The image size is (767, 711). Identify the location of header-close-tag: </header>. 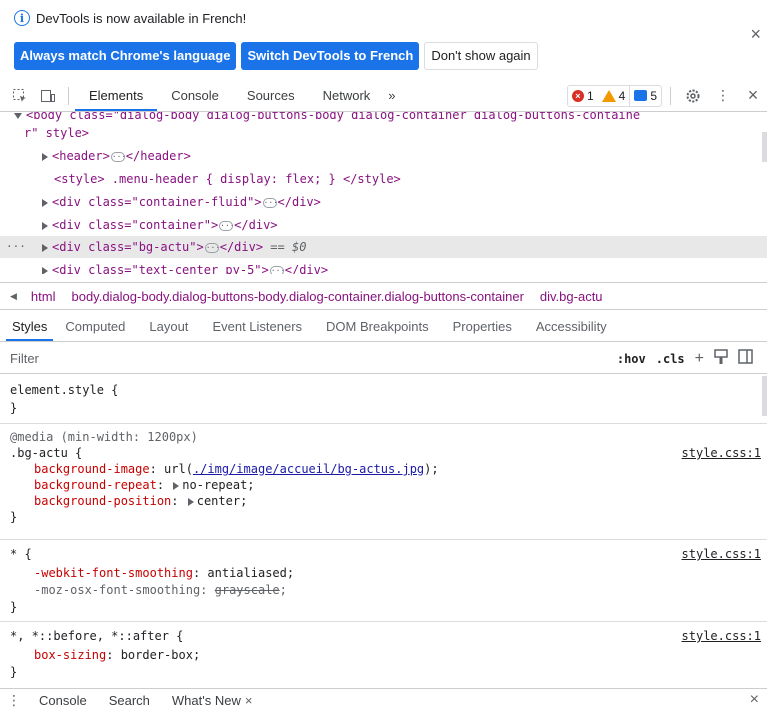
(158, 156).